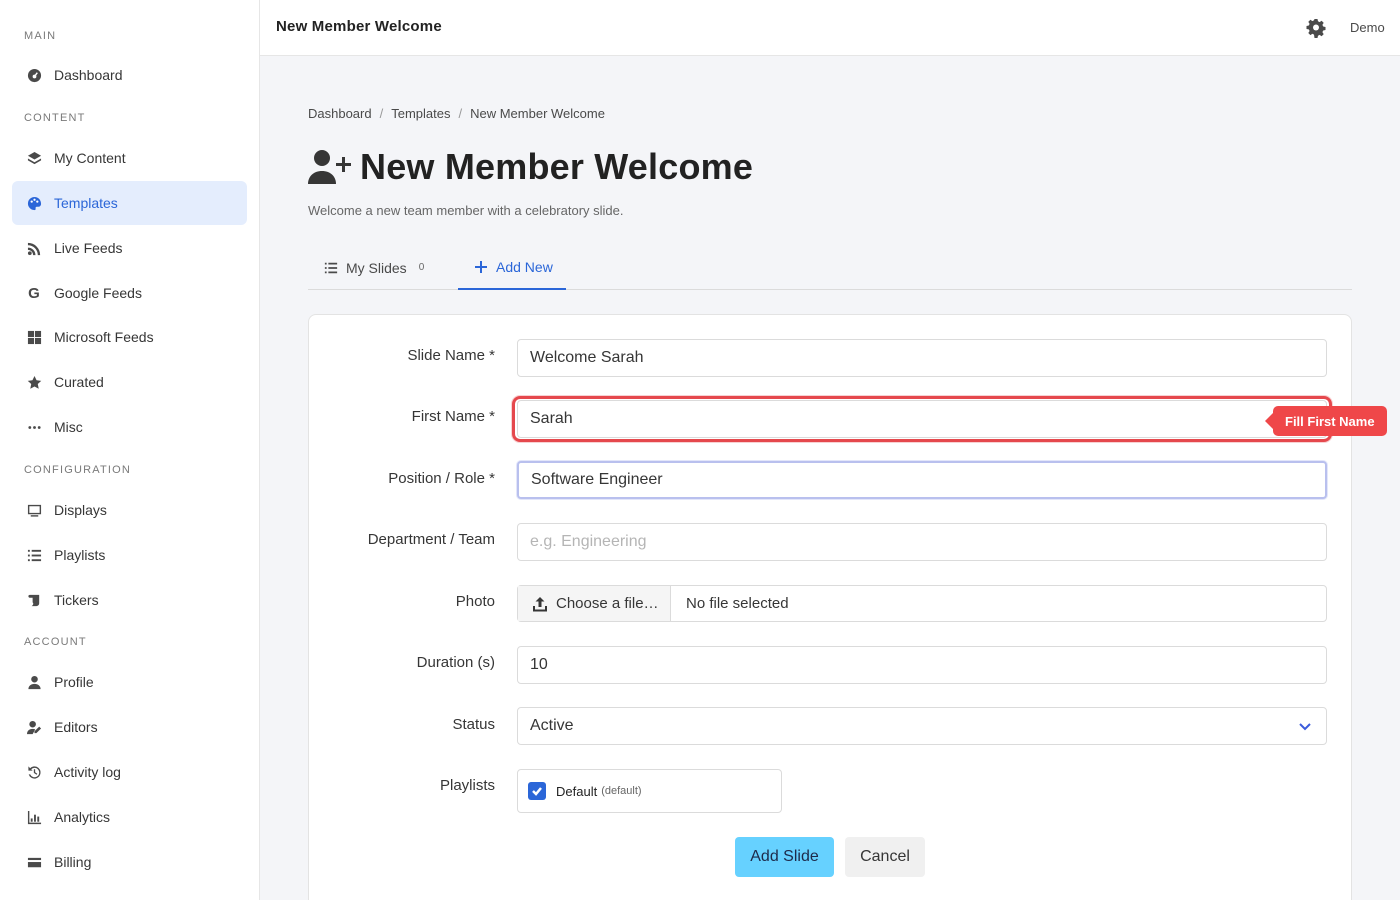 This screenshot has height=900, width=1400. Describe the element at coordinates (922, 726) in the screenshot. I see `status-select: Active` at that location.